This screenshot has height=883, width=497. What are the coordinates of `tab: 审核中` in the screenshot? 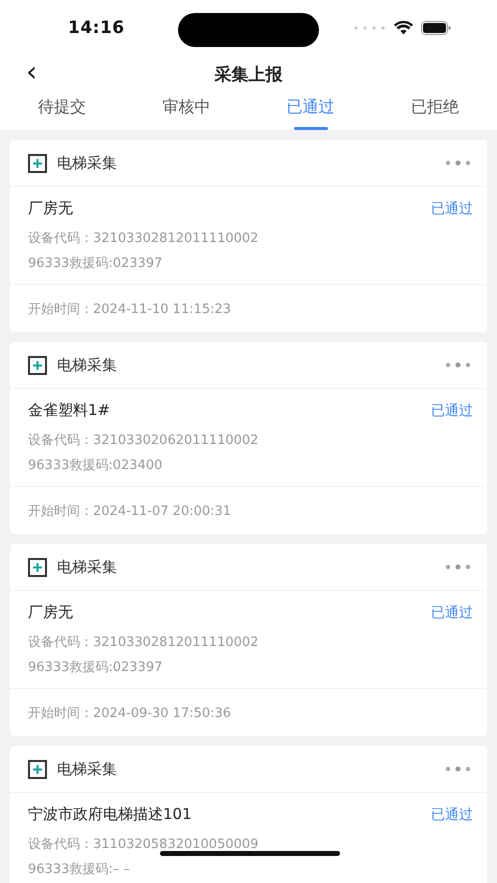 It's located at (186, 111).